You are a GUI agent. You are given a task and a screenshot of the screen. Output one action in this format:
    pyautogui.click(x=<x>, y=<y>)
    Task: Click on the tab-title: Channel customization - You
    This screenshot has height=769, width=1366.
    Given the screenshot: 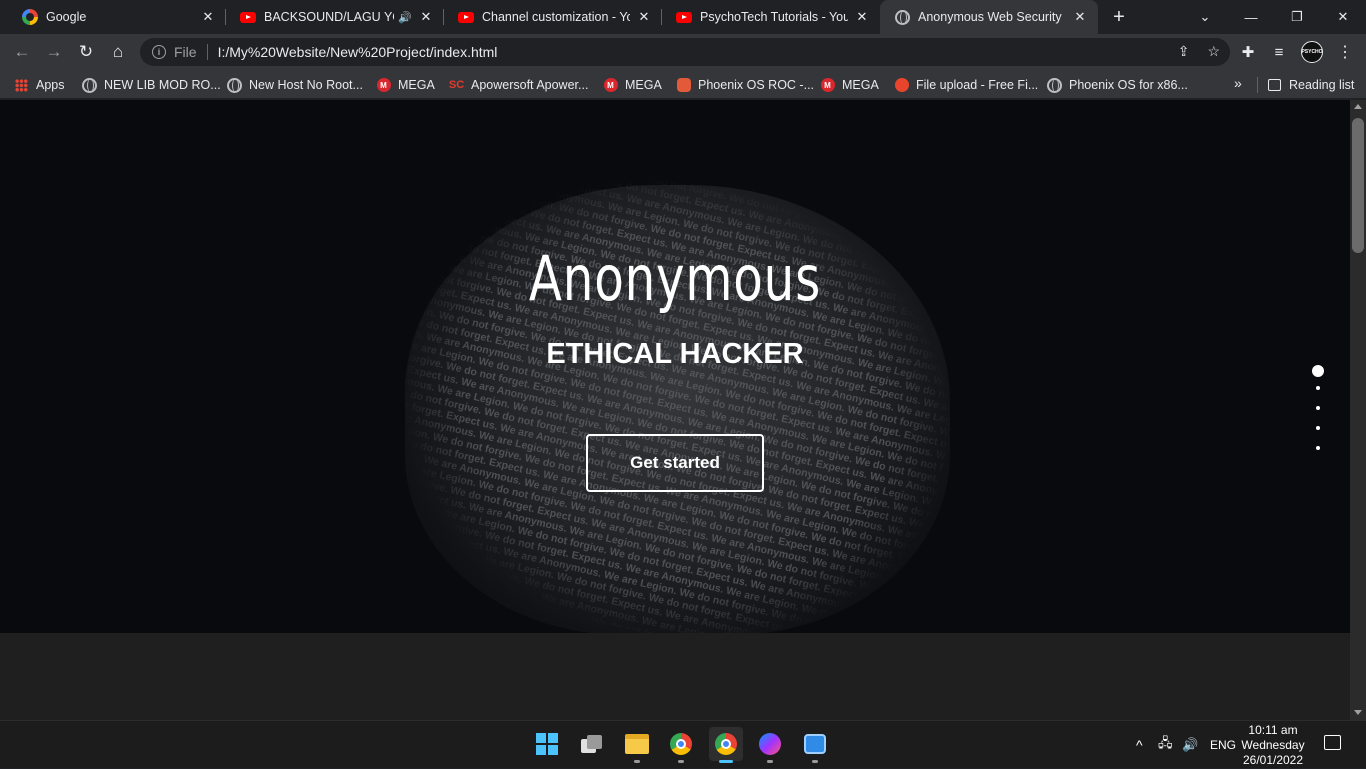 What is the action you would take?
    pyautogui.click(x=556, y=17)
    